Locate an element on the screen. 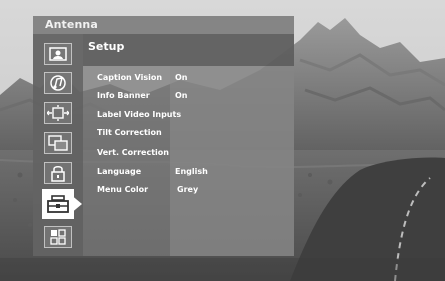  setting-row-vert-correction: Vert. Correction is located at coordinates (222, 156).